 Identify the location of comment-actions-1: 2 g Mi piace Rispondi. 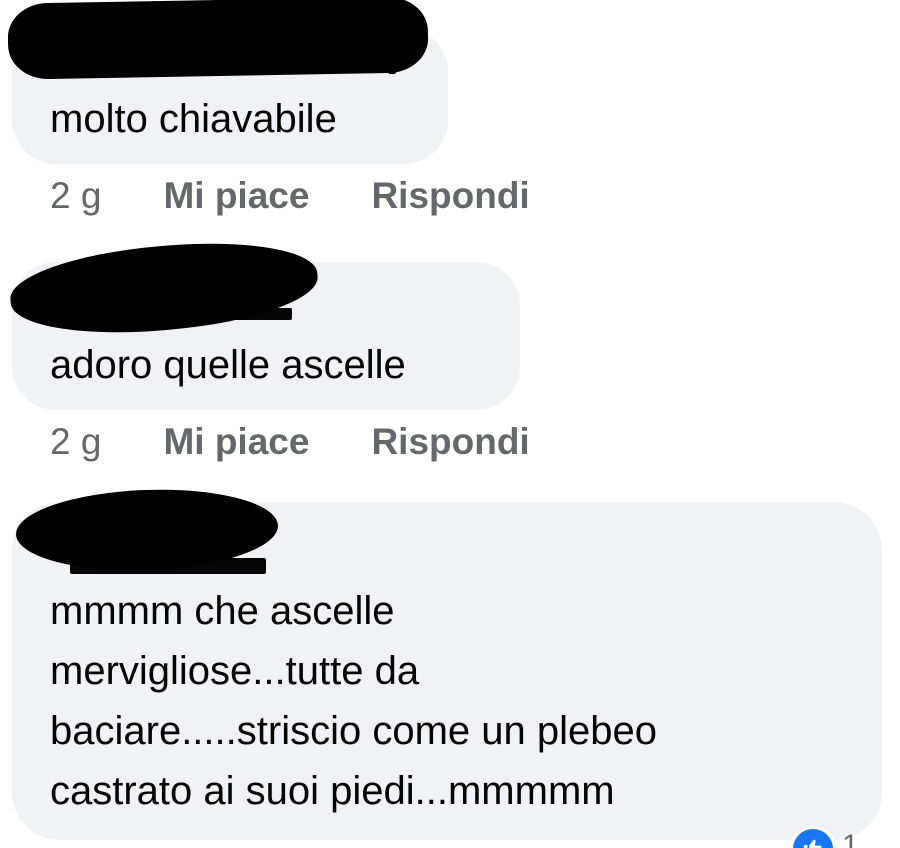
(290, 196).